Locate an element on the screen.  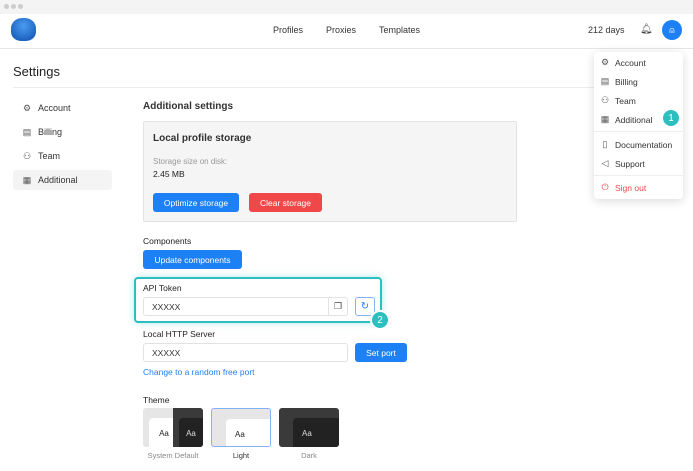
menu-item-team: ⚇ Team is located at coordinates (618, 100).